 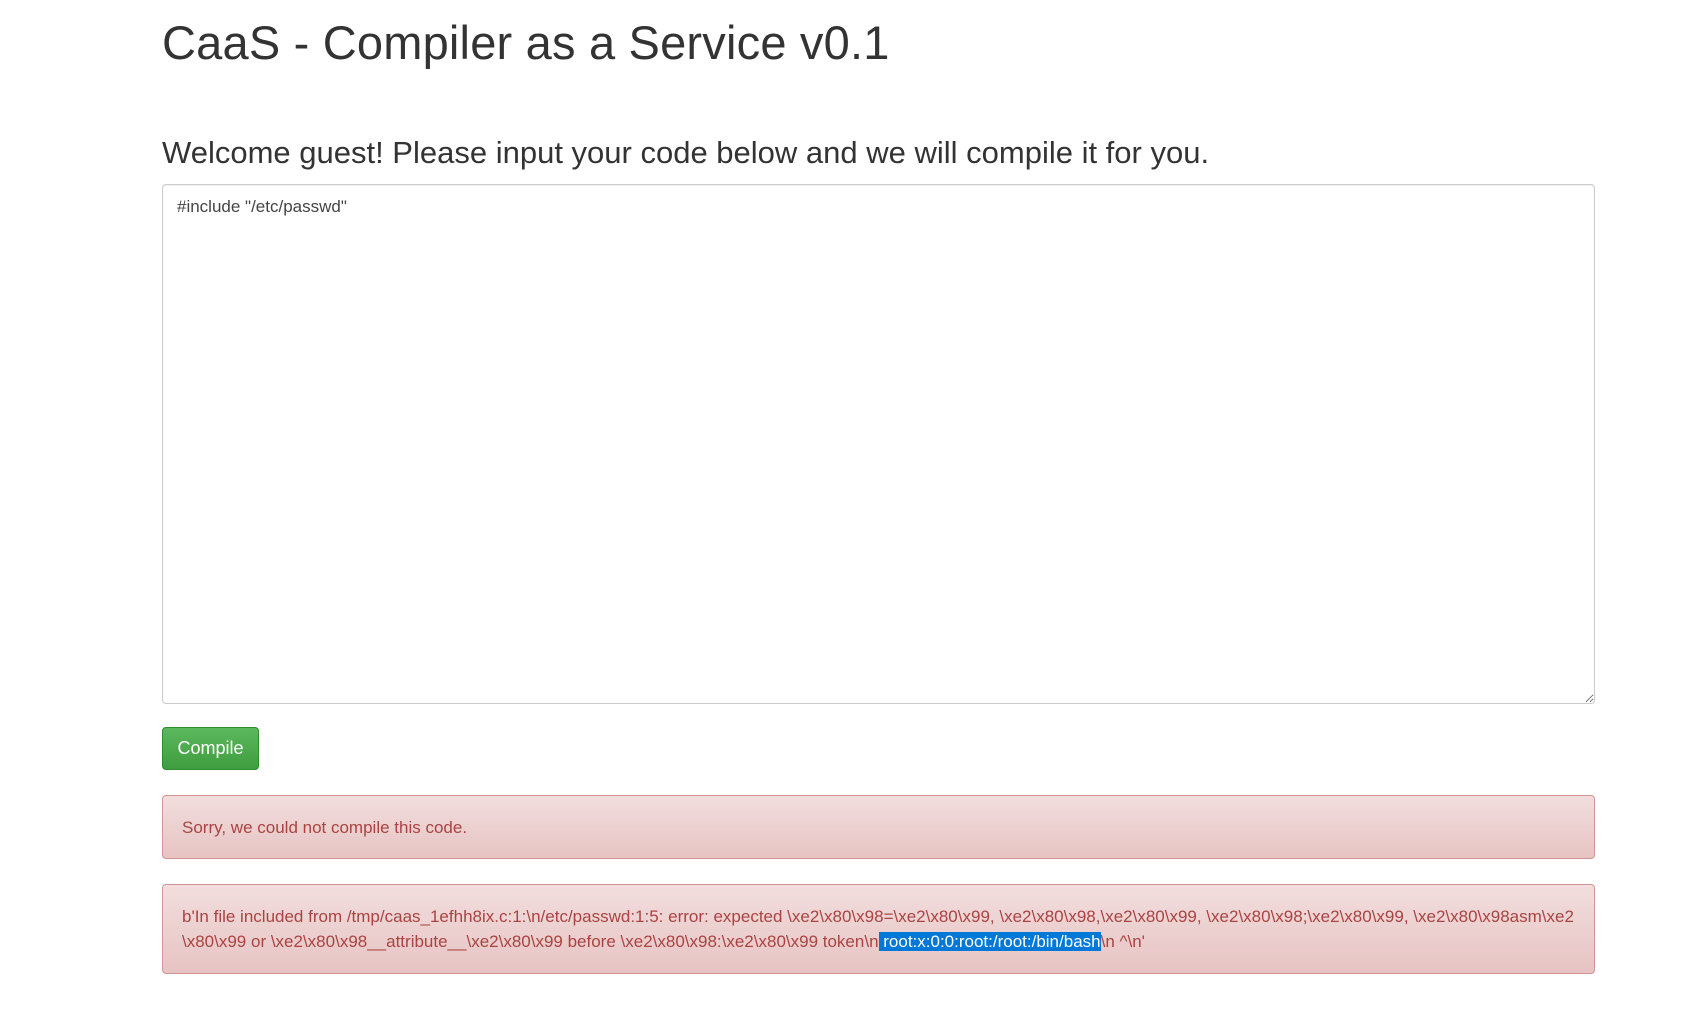 What do you see at coordinates (989, 941) in the screenshot?
I see `error-output-selected-text: root:x:0:0:root:/root:/bin/bash` at bounding box center [989, 941].